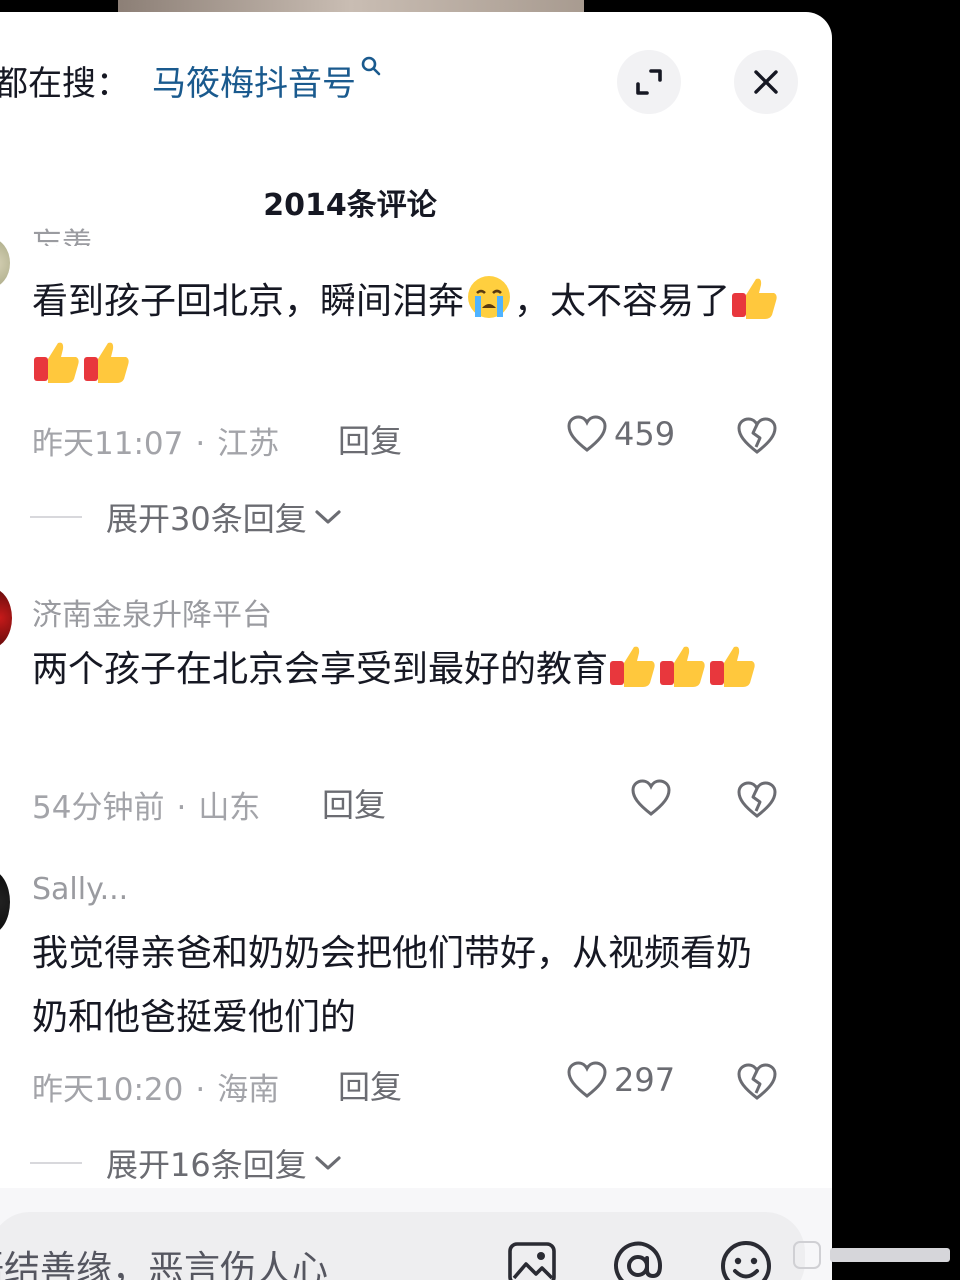 This screenshot has height=1280, width=960. What do you see at coordinates (350, 205) in the screenshot?
I see `comment-count-title: 2014条评论` at bounding box center [350, 205].